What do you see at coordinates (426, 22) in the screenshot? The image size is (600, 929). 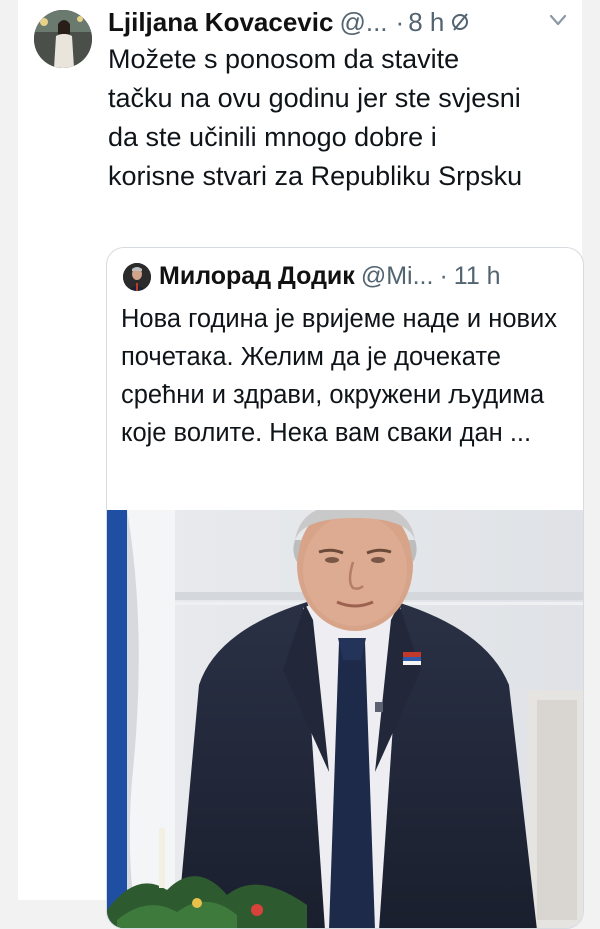 I see `tweet-time: 8 h` at bounding box center [426, 22].